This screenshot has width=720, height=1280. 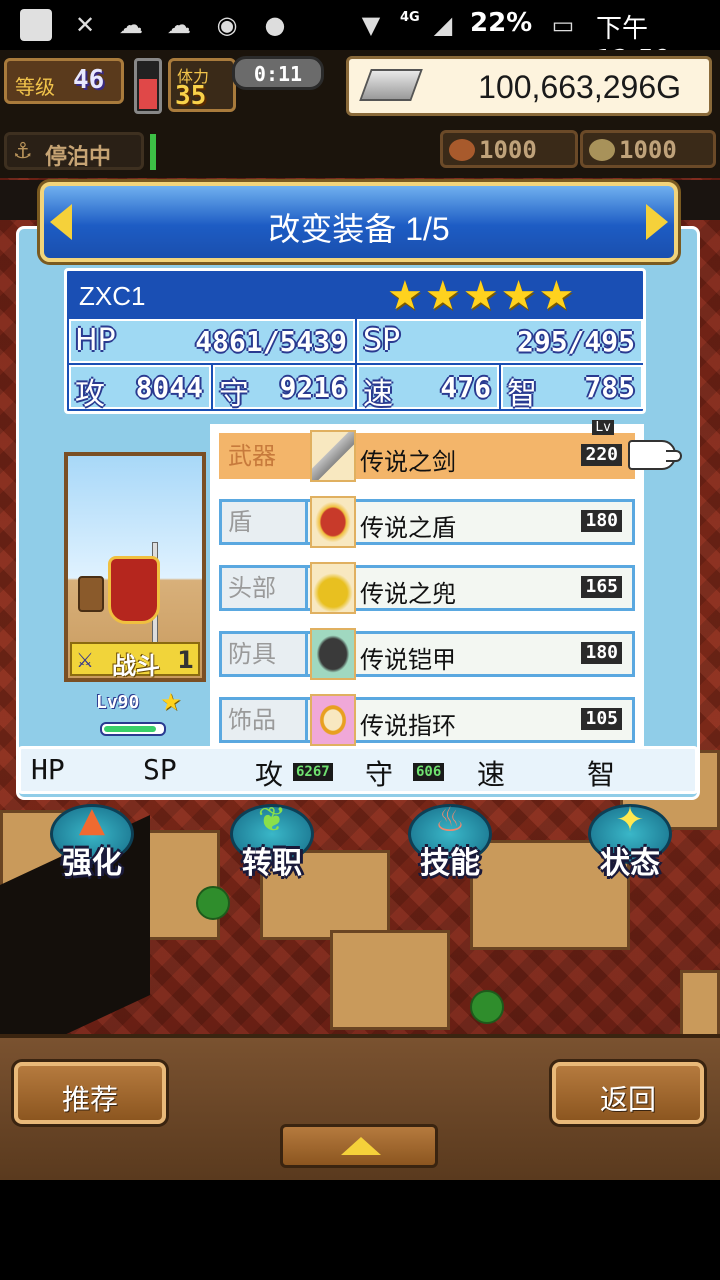 I want to click on character-name: ZXC1, so click(x=112, y=296).